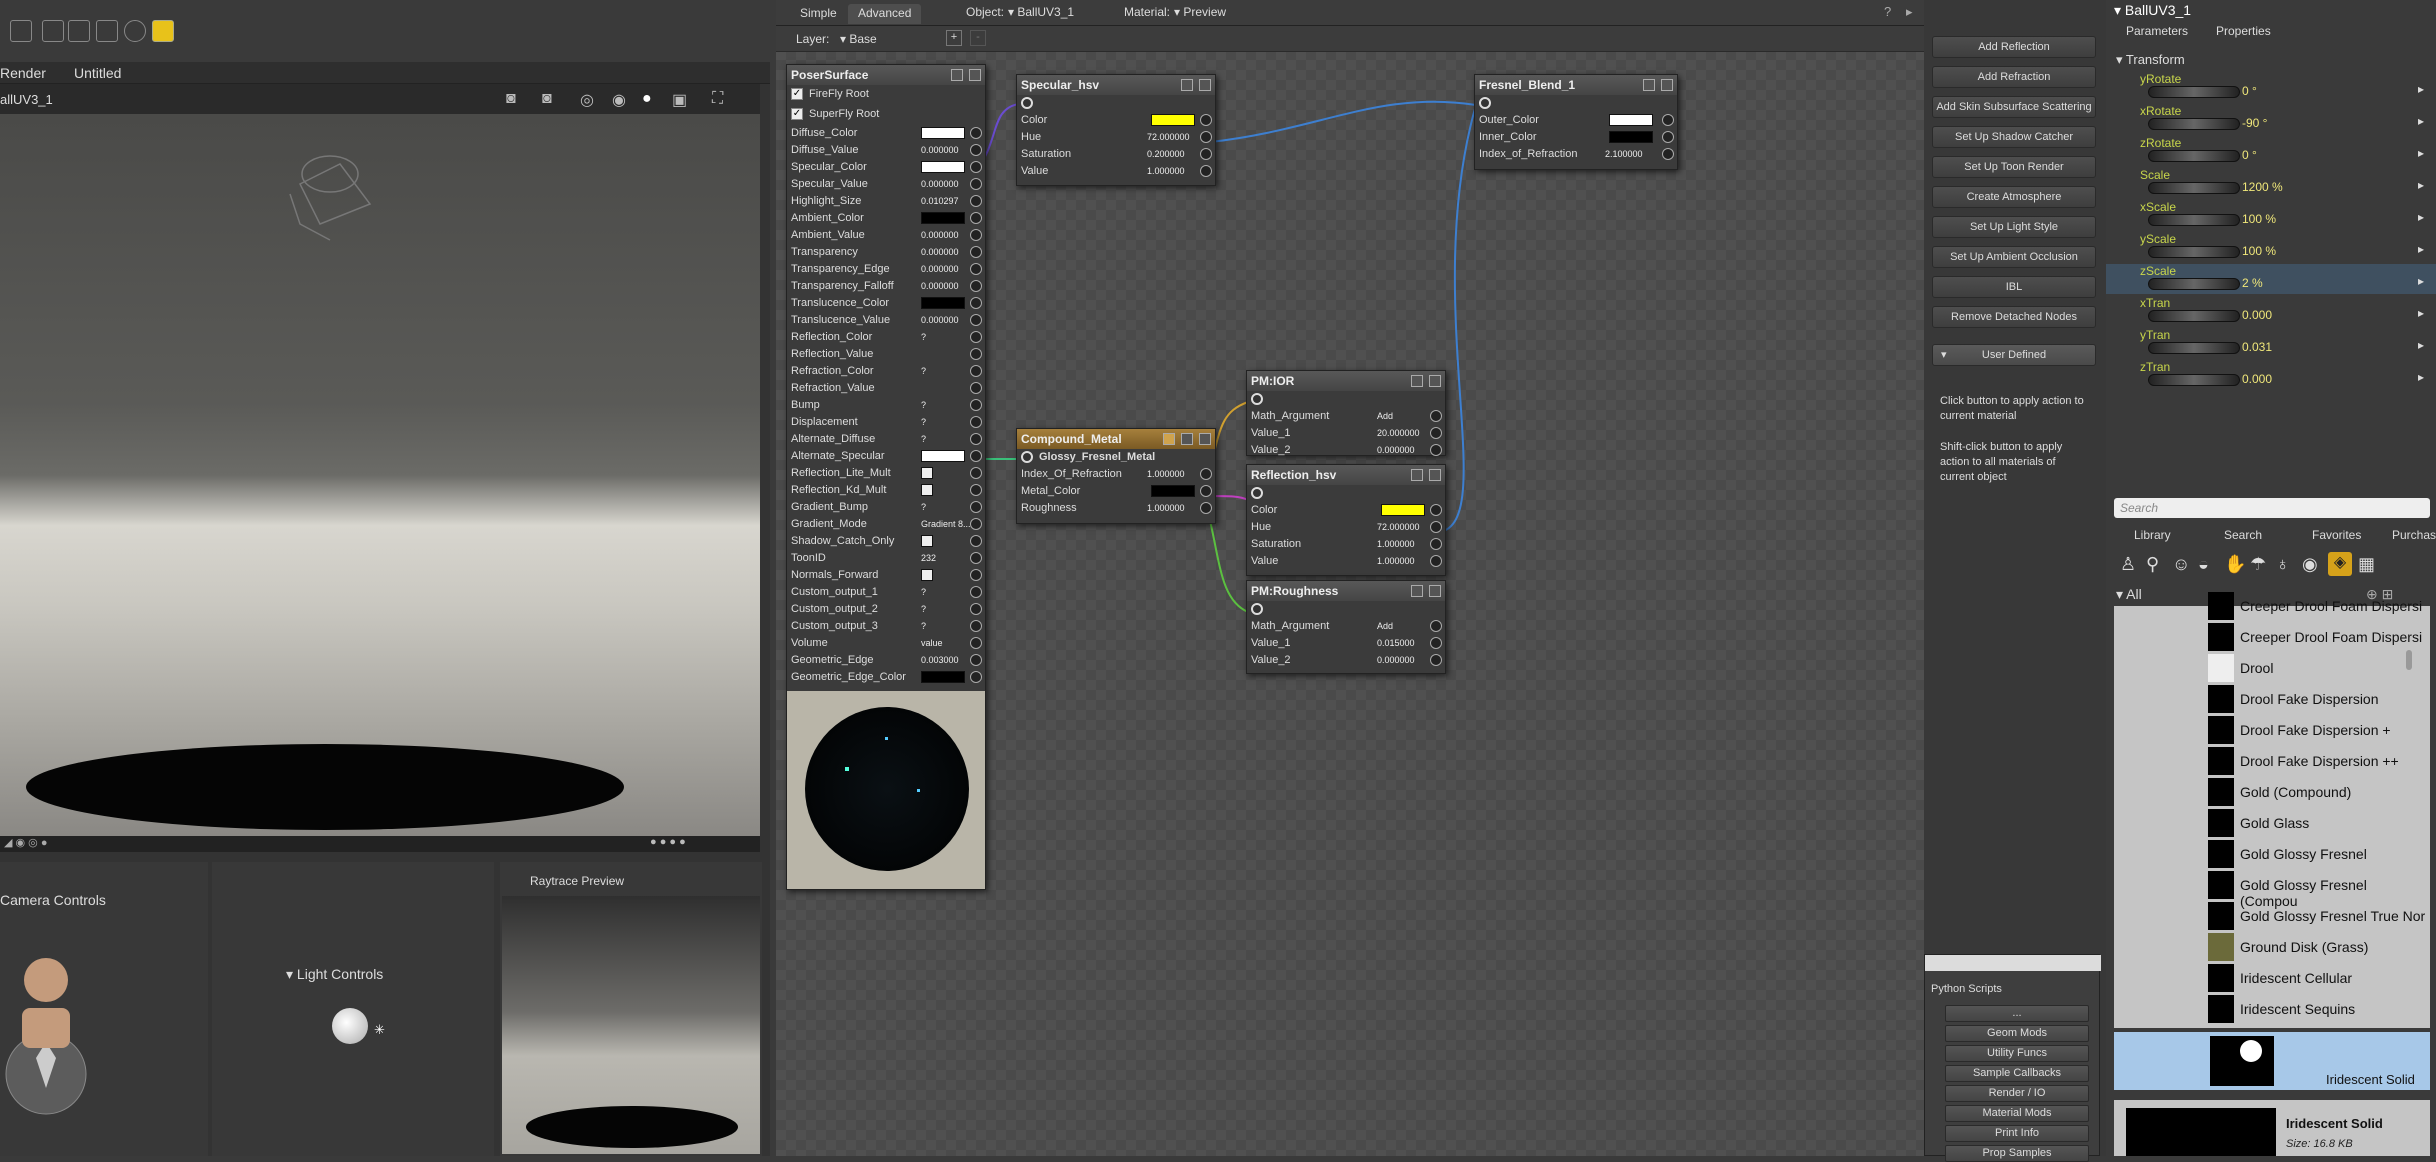  What do you see at coordinates (886, 133) in the screenshot?
I see `input-row: Diffuse_Color` at bounding box center [886, 133].